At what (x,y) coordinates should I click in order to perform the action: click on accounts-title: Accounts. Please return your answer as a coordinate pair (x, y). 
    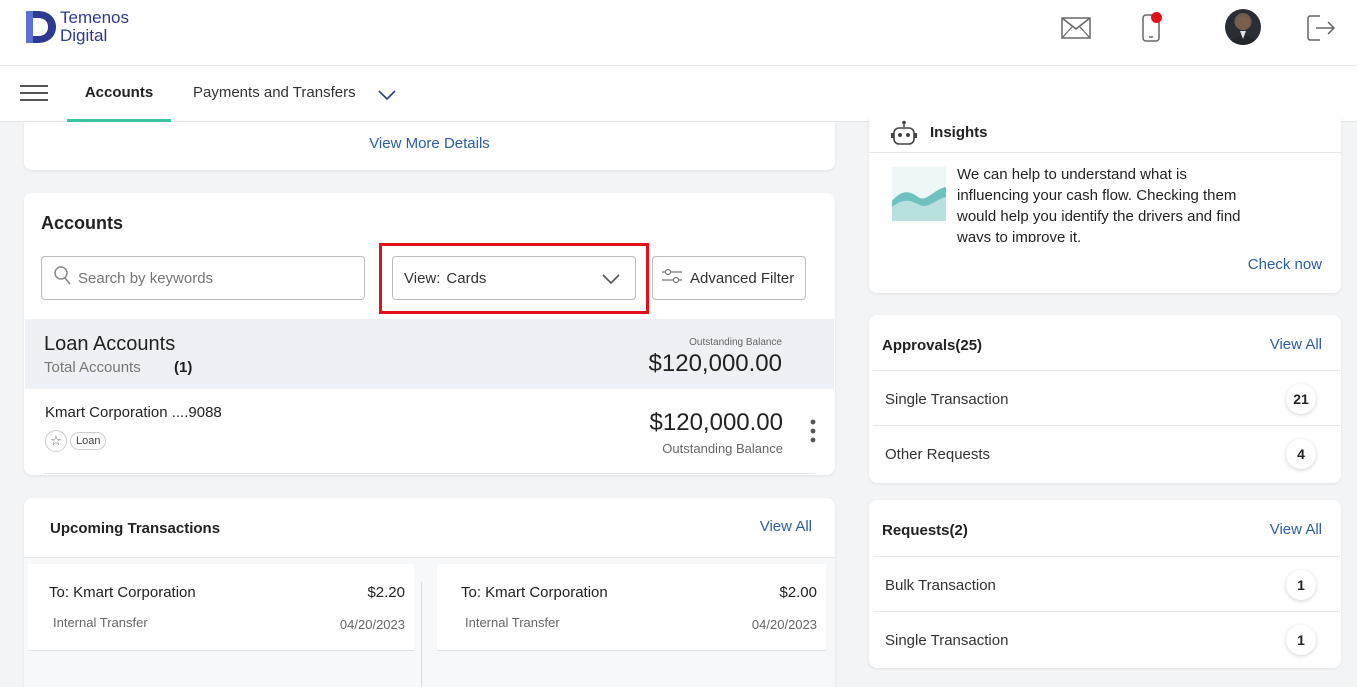
    Looking at the image, I should click on (82, 223).